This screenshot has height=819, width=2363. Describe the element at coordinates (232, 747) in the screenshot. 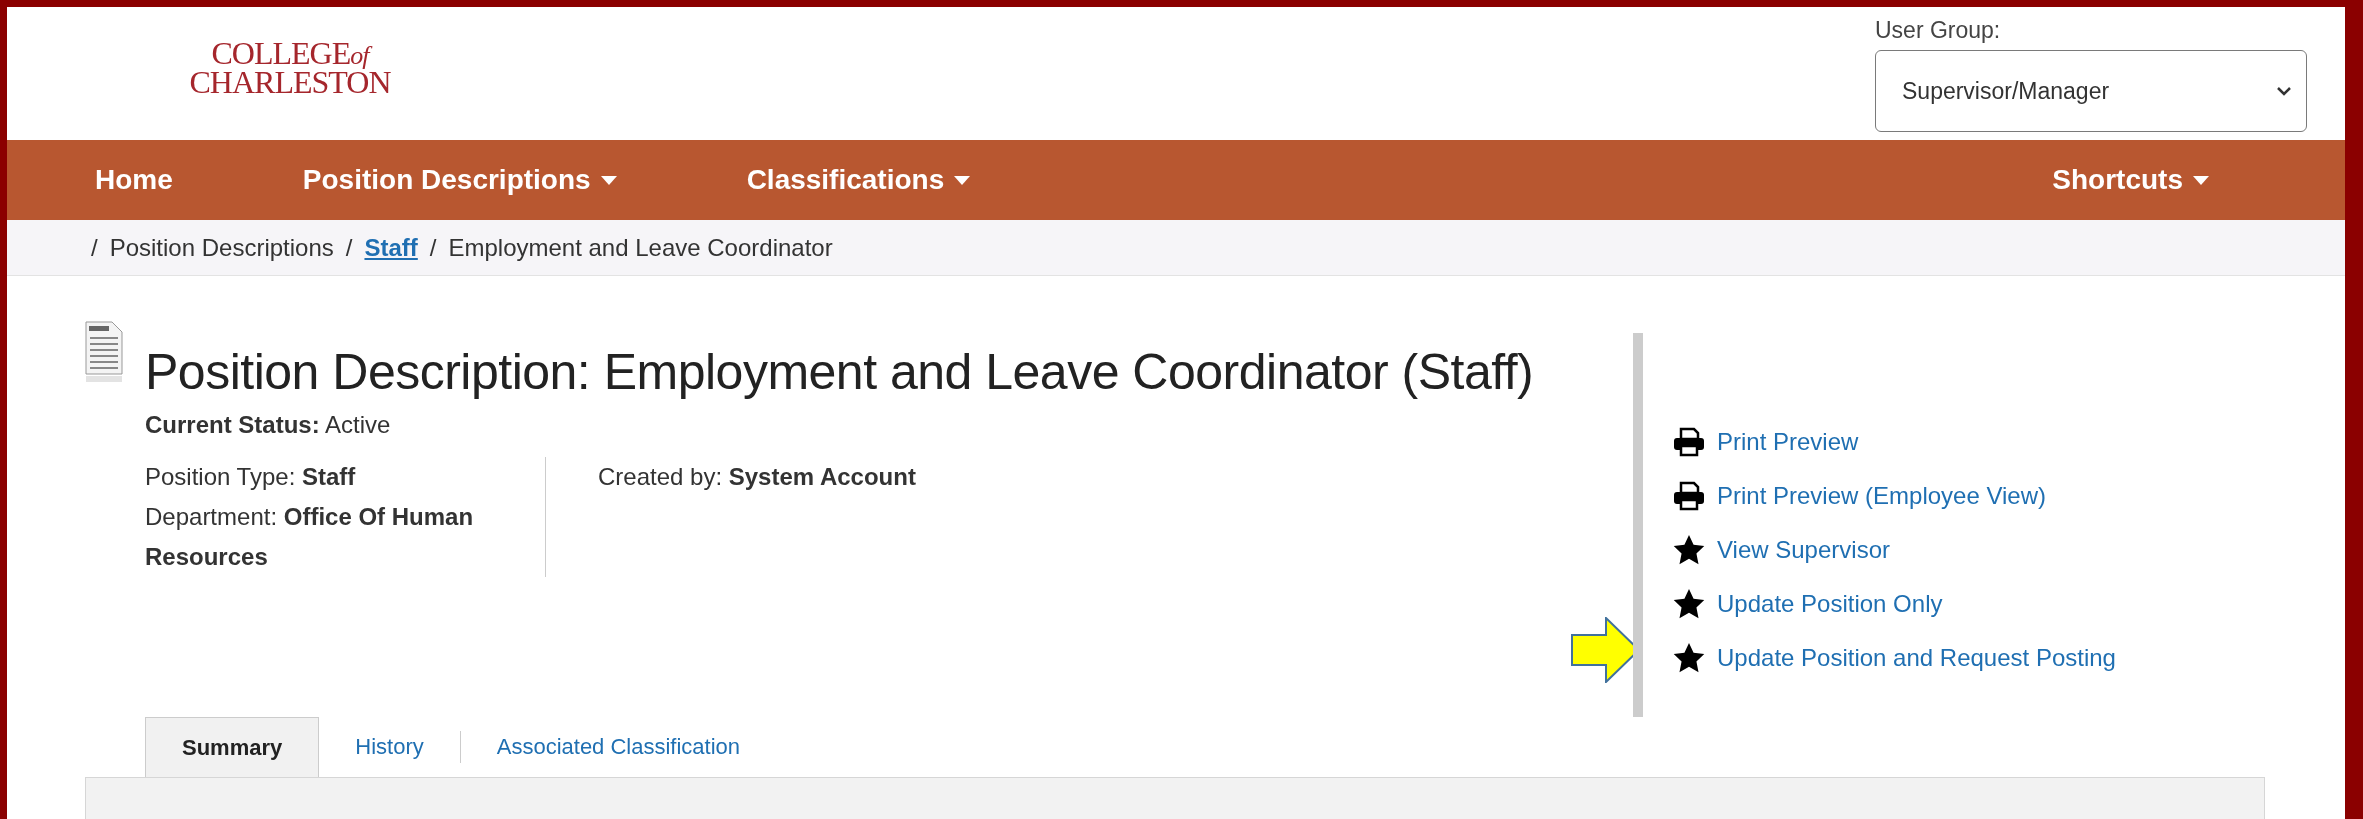

I see `tab: Summary` at that location.